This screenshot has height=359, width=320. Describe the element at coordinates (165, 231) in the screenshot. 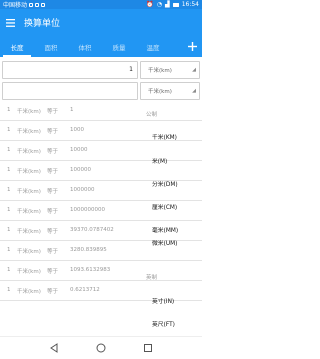

I see `unit-label-mm: 毫米(MM)` at that location.